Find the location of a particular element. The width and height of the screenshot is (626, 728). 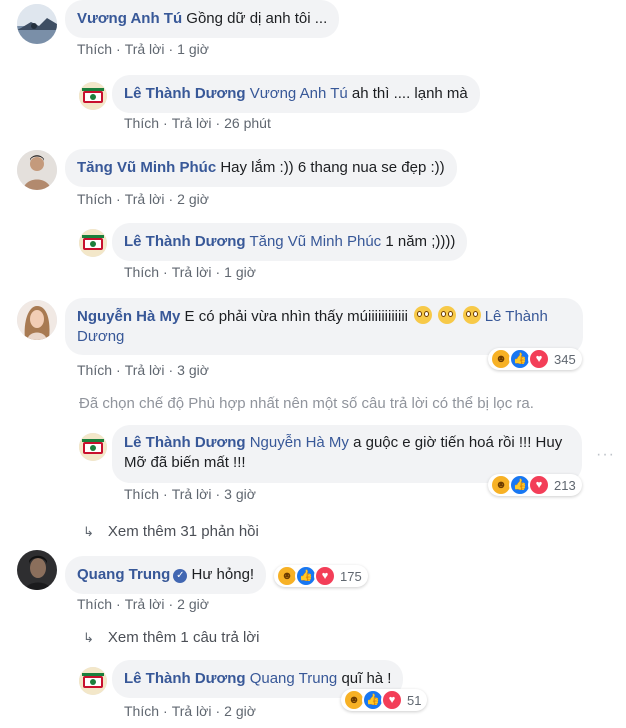

view-more-replies-label: Xem thêm 31 phản hồi is located at coordinates (183, 531).